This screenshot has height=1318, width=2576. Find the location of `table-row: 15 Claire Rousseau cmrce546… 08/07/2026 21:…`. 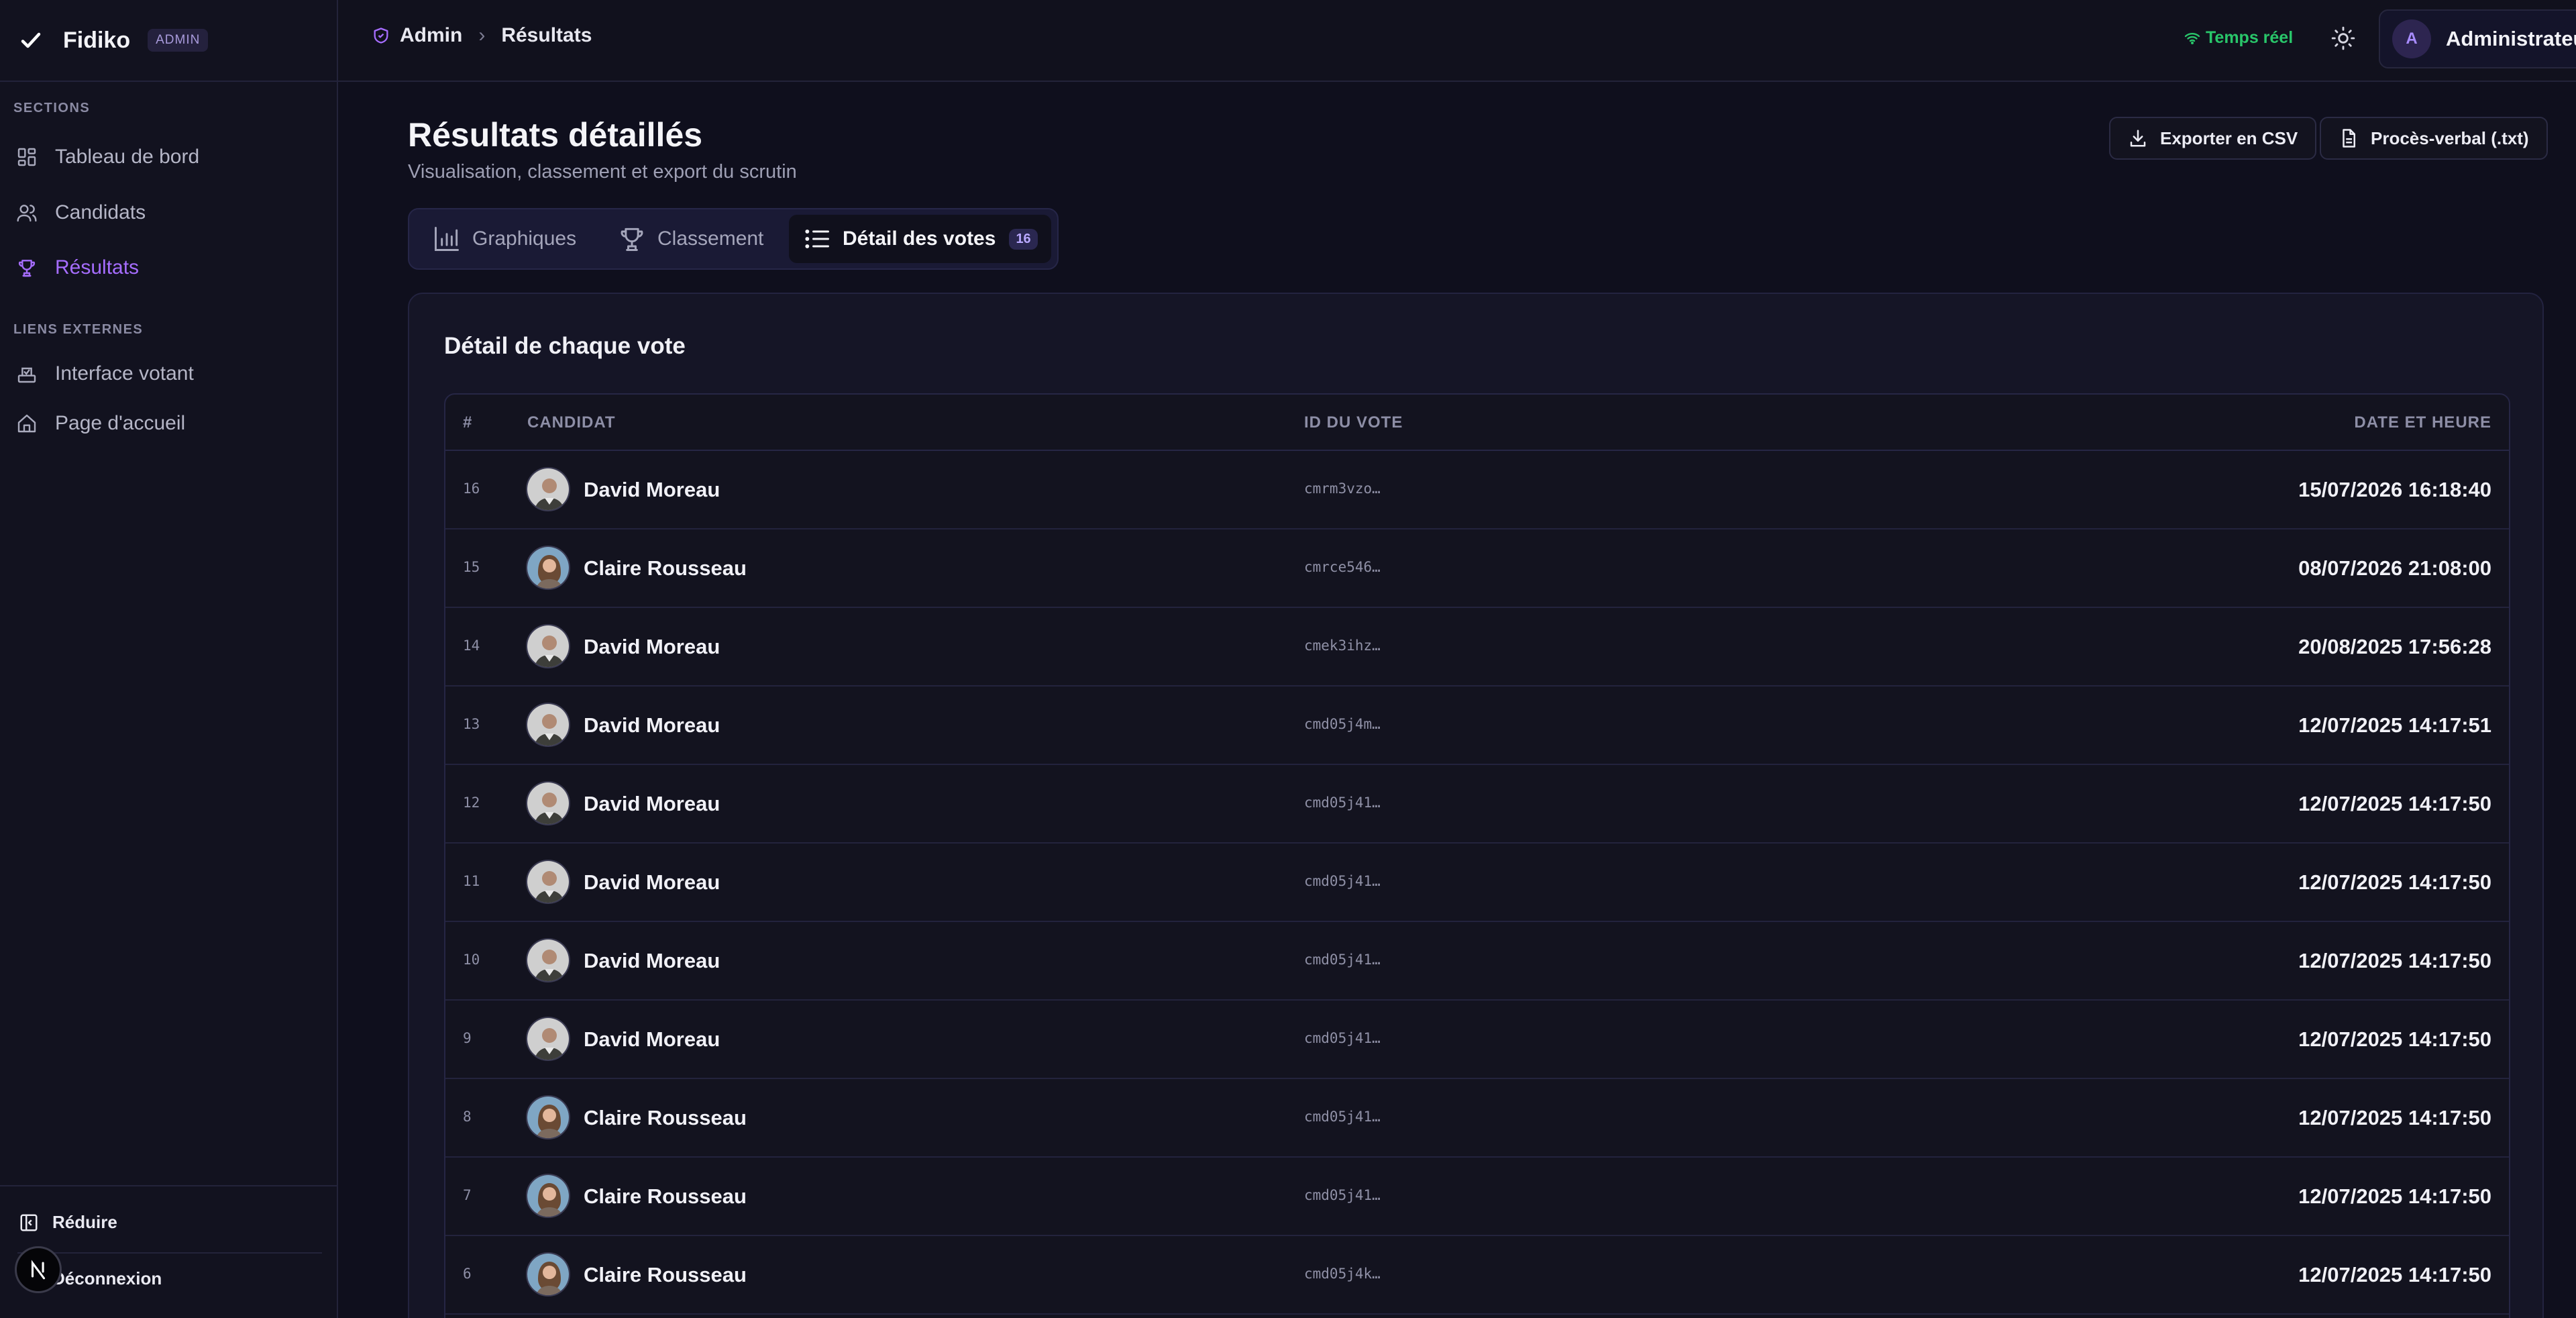

table-row: 15 Claire Rousseau cmrce546… 08/07/2026 21:… is located at coordinates (1477, 568).